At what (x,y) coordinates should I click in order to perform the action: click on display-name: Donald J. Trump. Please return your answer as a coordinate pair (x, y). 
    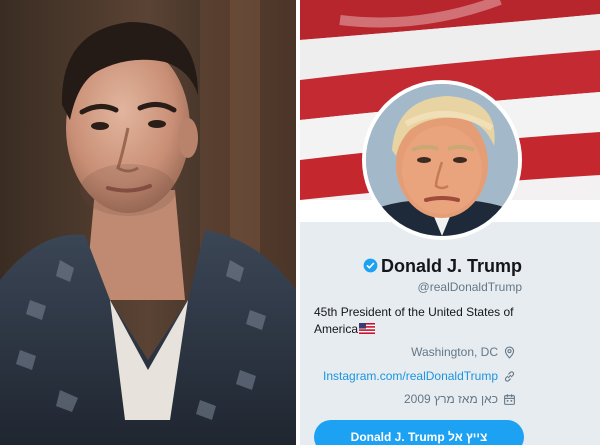
    Looking at the image, I should click on (451, 266).